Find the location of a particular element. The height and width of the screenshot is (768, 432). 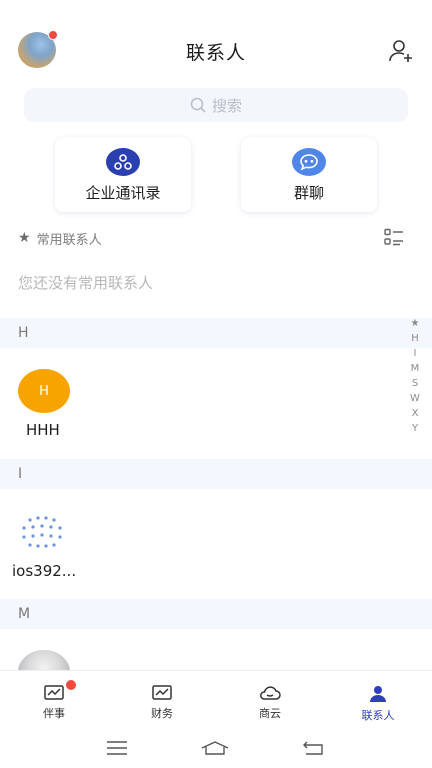

enterprise-directory-card: 企业通讯录 is located at coordinates (123, 175).